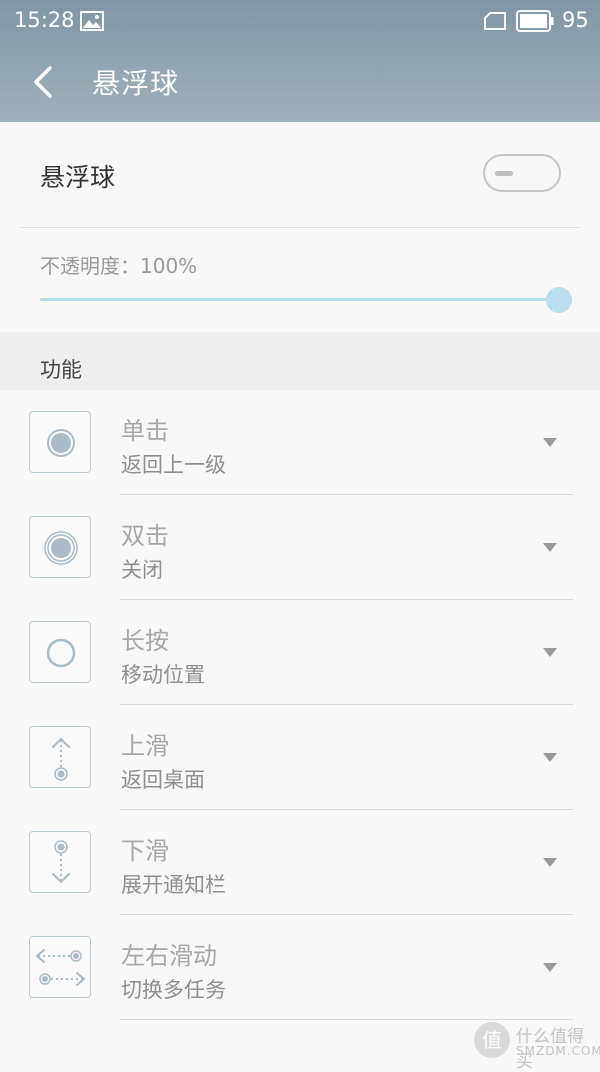 Image resolution: width=600 pixels, height=1072 pixels. Describe the element at coordinates (173, 465) in the screenshot. I see `gesture-action: 返回上一级` at that location.